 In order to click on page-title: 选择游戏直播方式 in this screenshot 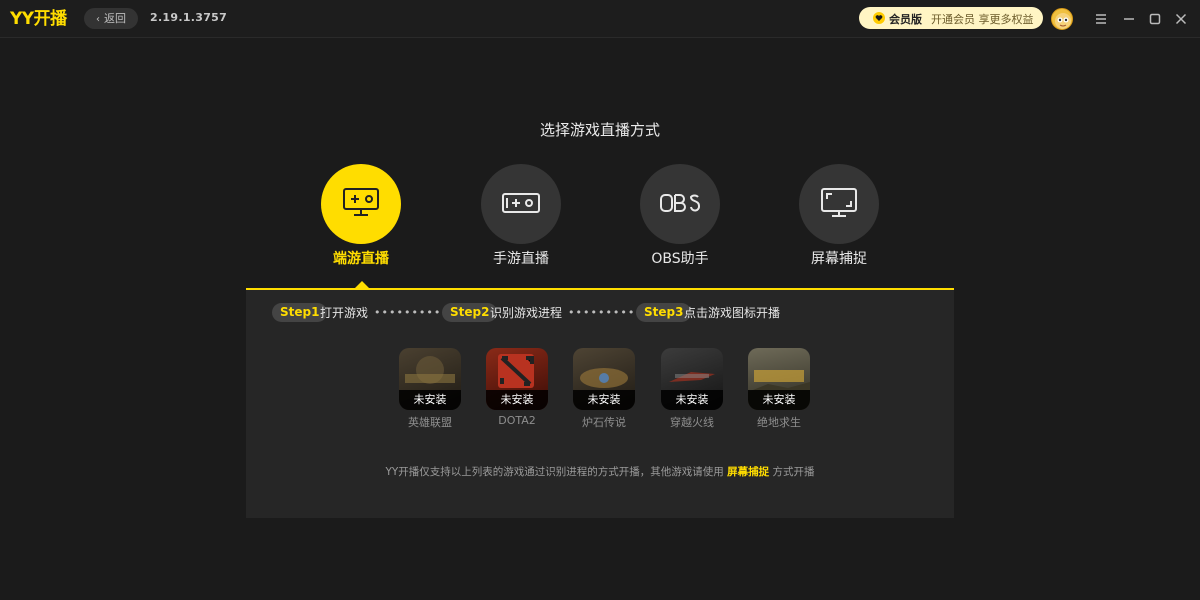, I will do `click(600, 129)`.